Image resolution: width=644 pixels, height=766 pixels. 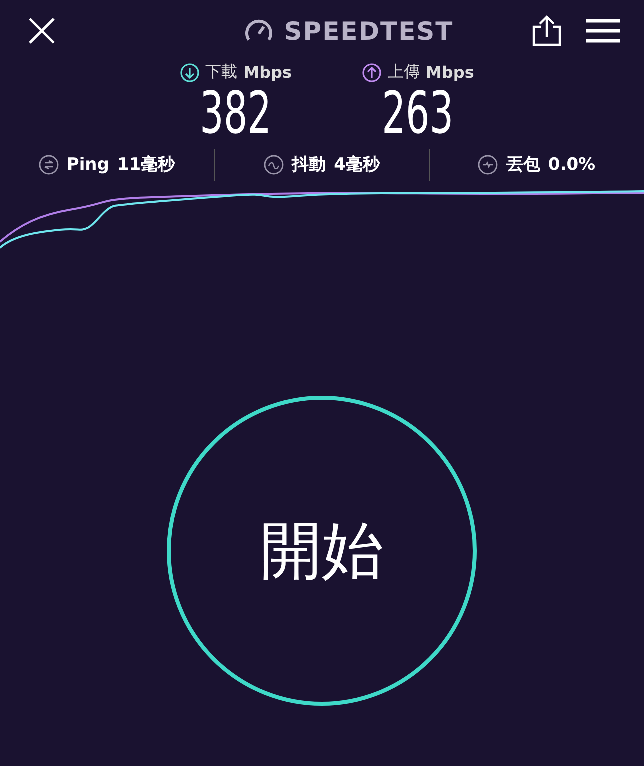 What do you see at coordinates (603, 31) in the screenshot?
I see `menu-icon` at bounding box center [603, 31].